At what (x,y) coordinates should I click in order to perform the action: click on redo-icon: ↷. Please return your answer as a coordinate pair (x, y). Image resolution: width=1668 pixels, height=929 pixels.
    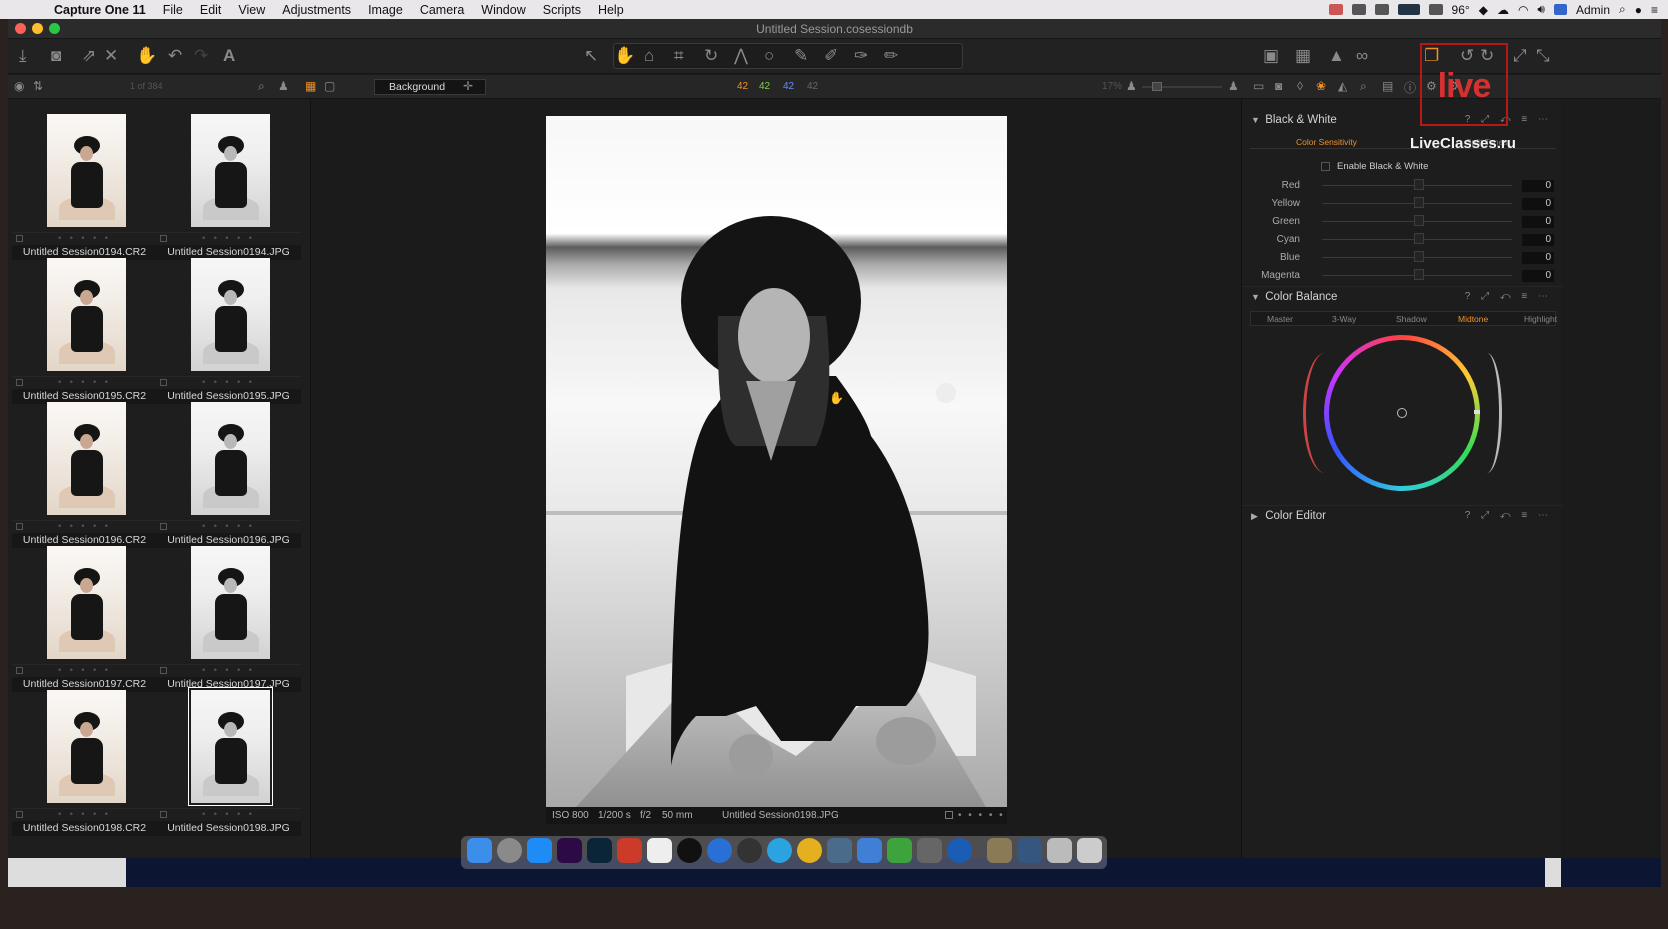
    Looking at the image, I should click on (201, 56).